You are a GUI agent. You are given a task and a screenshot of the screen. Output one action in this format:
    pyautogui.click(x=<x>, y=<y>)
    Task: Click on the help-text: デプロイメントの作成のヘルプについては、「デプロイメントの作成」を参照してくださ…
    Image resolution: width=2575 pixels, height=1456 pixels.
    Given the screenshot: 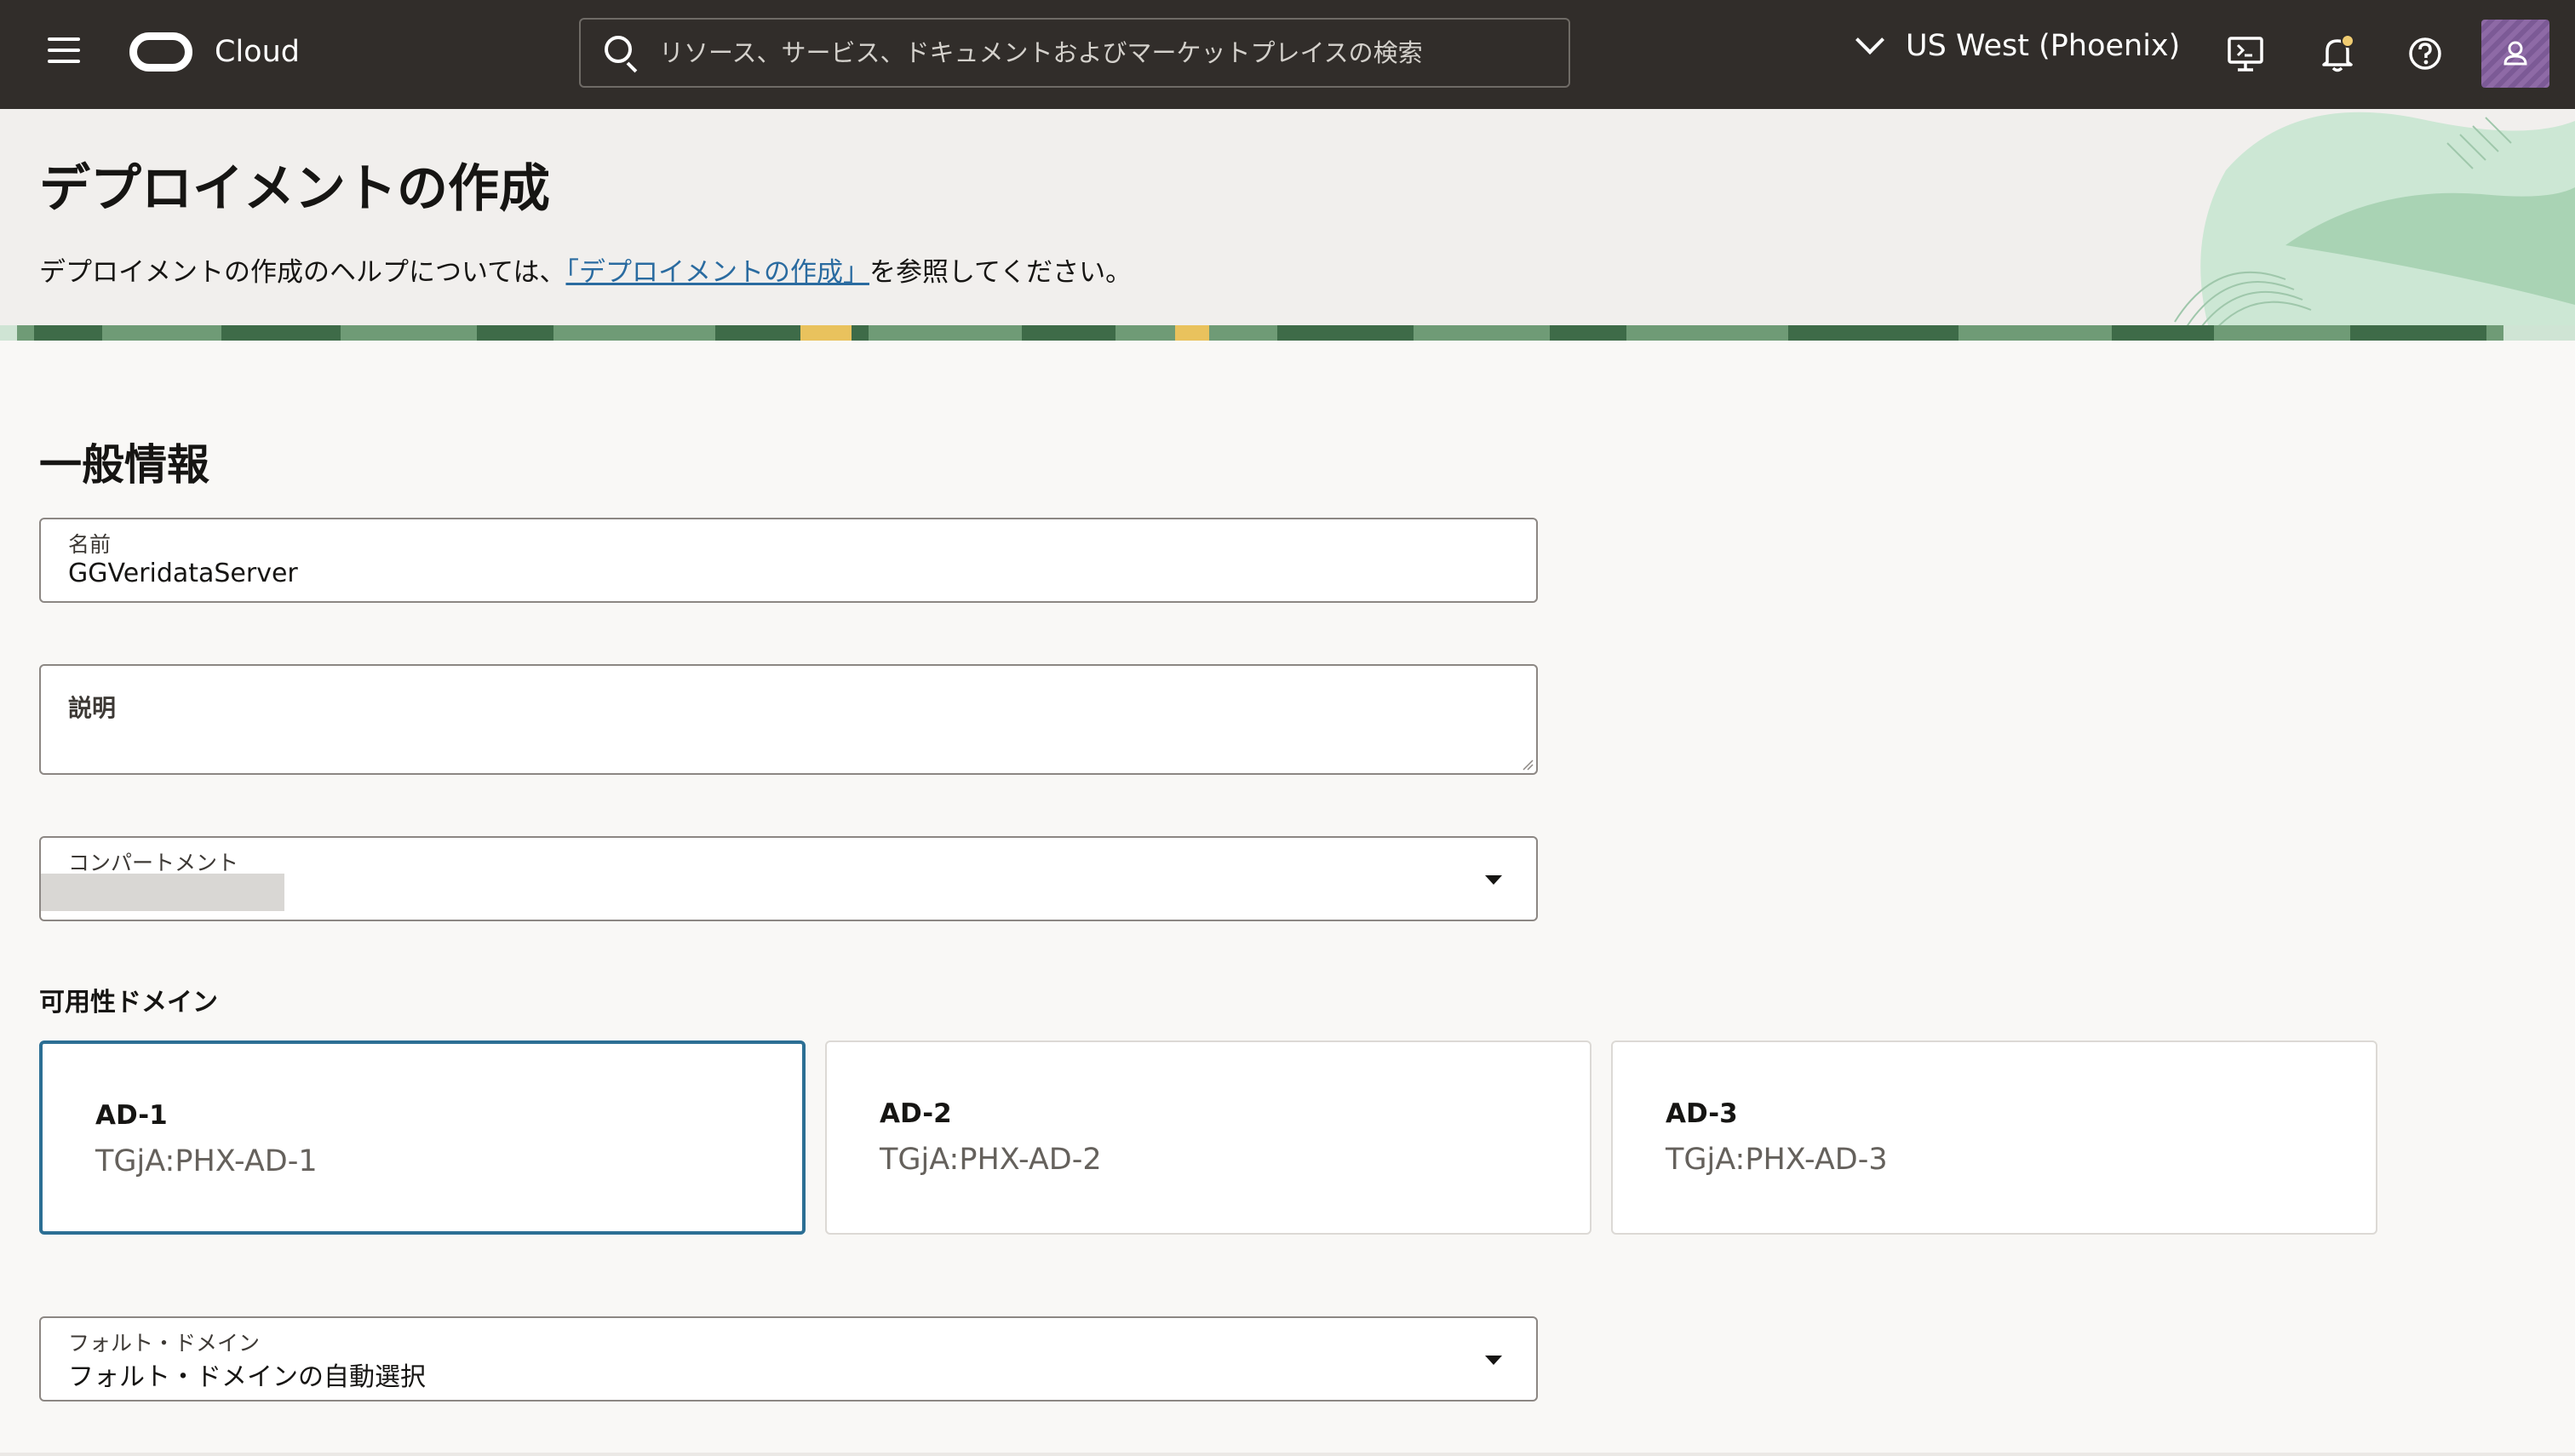 What is the action you would take?
    pyautogui.click(x=585, y=269)
    